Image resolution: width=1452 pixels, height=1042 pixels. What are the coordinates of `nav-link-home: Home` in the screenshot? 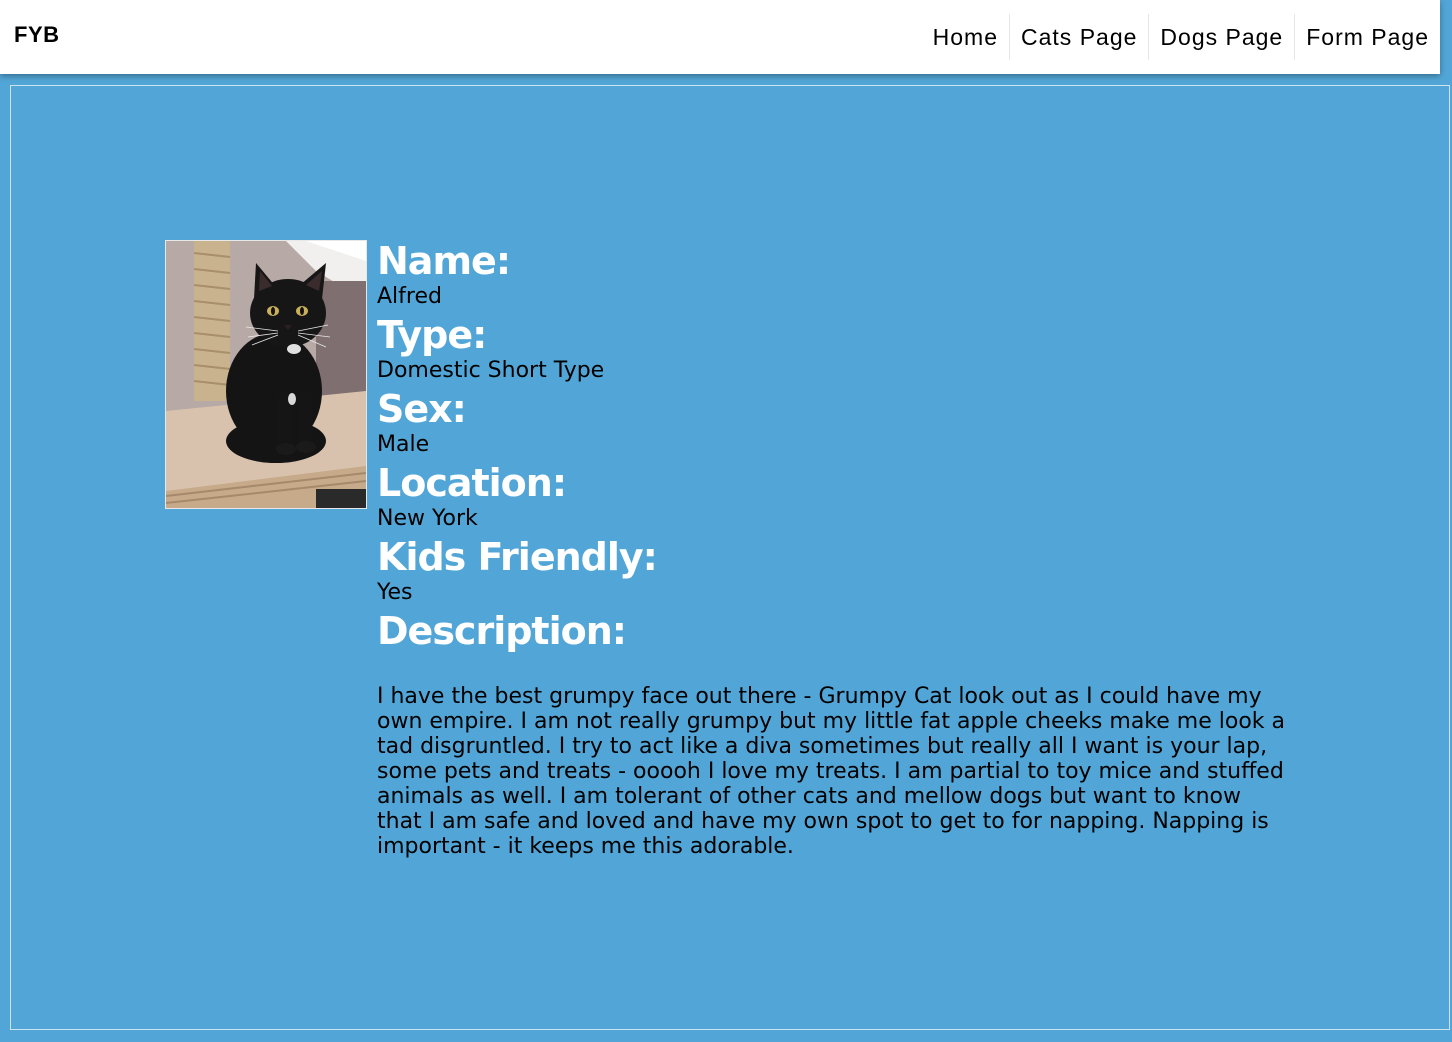 It's located at (965, 37).